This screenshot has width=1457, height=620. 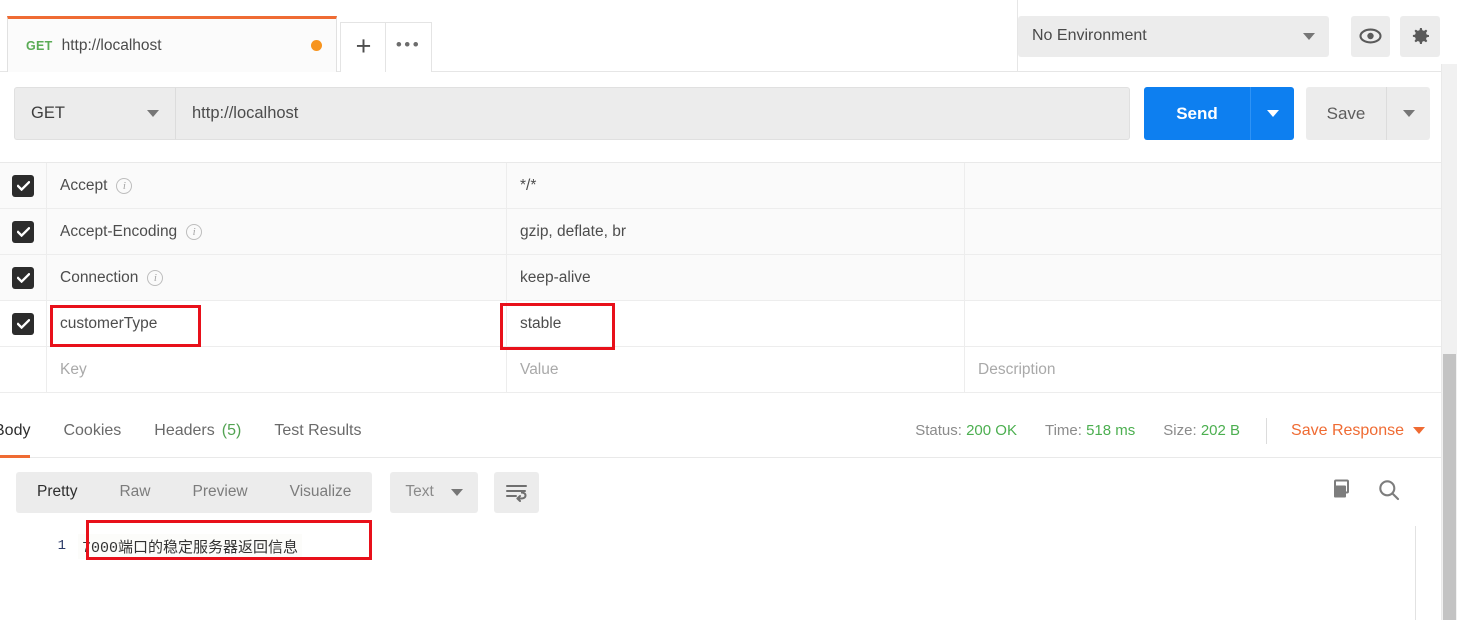 I want to click on body-view-raw: Raw, so click(x=134, y=492).